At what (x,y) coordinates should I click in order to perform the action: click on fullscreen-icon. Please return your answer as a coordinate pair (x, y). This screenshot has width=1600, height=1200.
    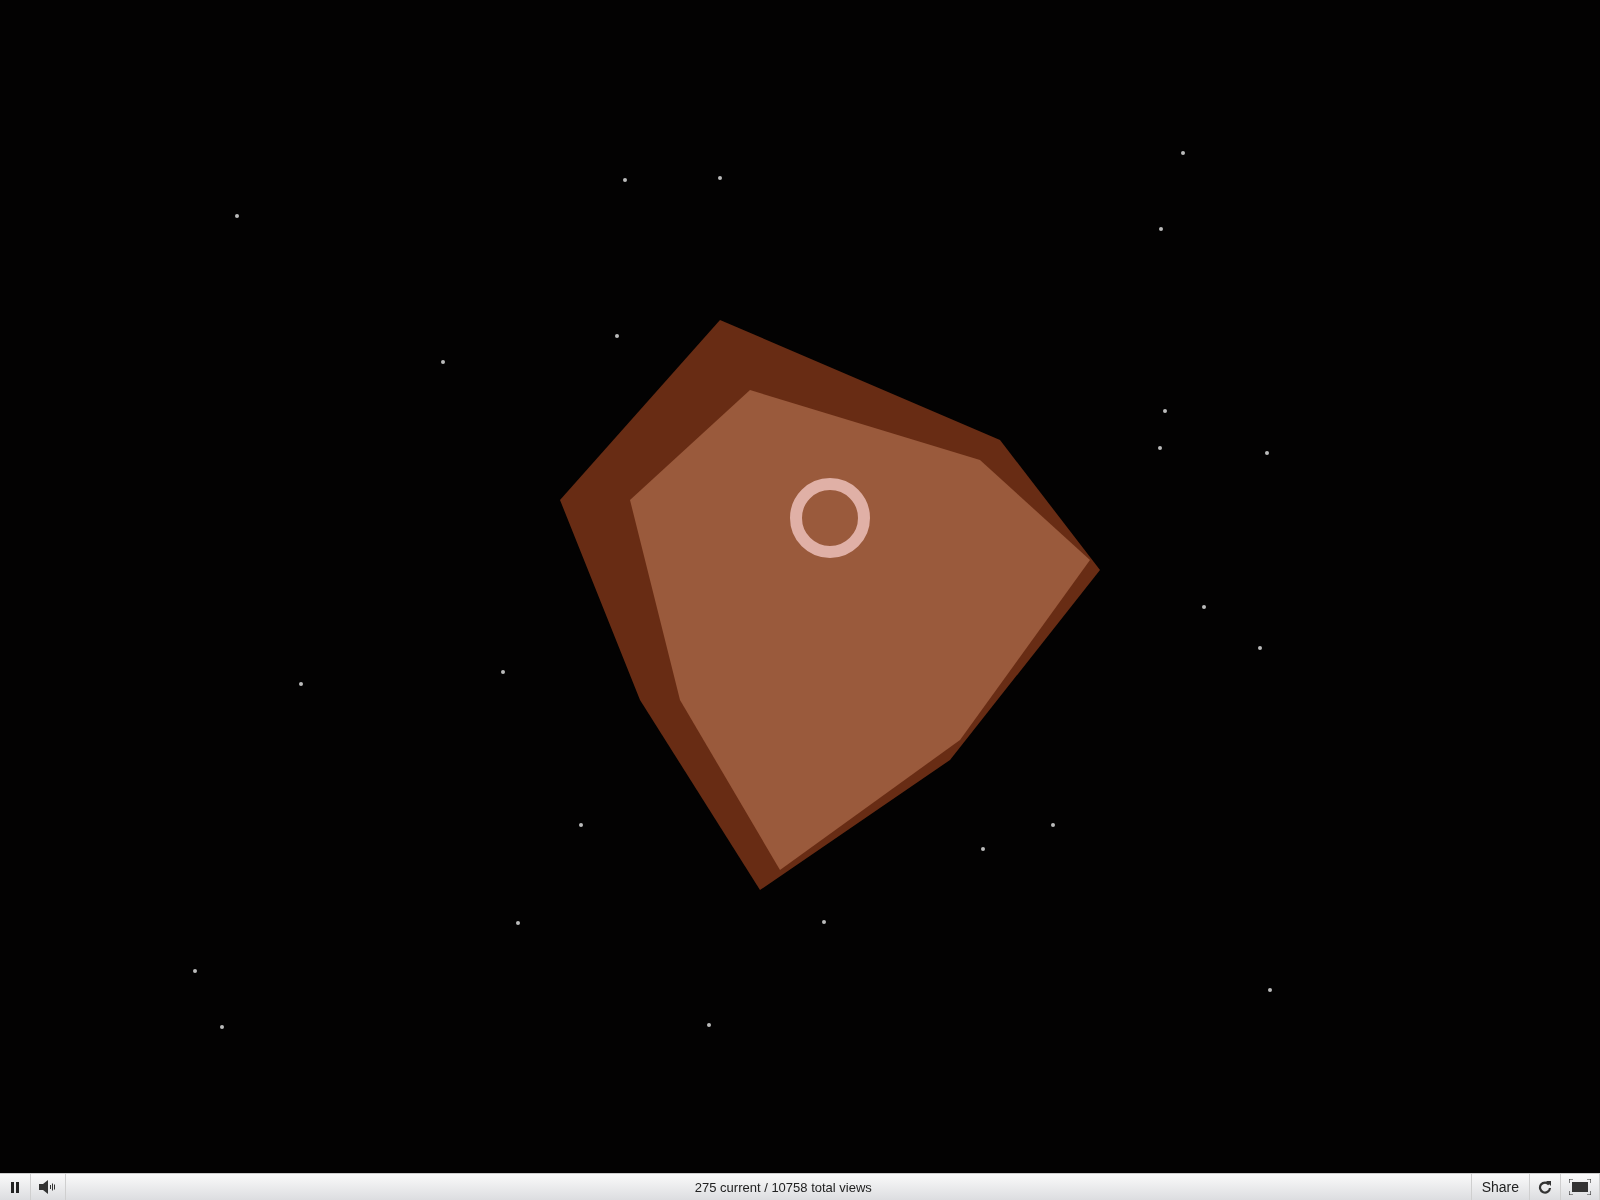
    Looking at the image, I should click on (1580, 1187).